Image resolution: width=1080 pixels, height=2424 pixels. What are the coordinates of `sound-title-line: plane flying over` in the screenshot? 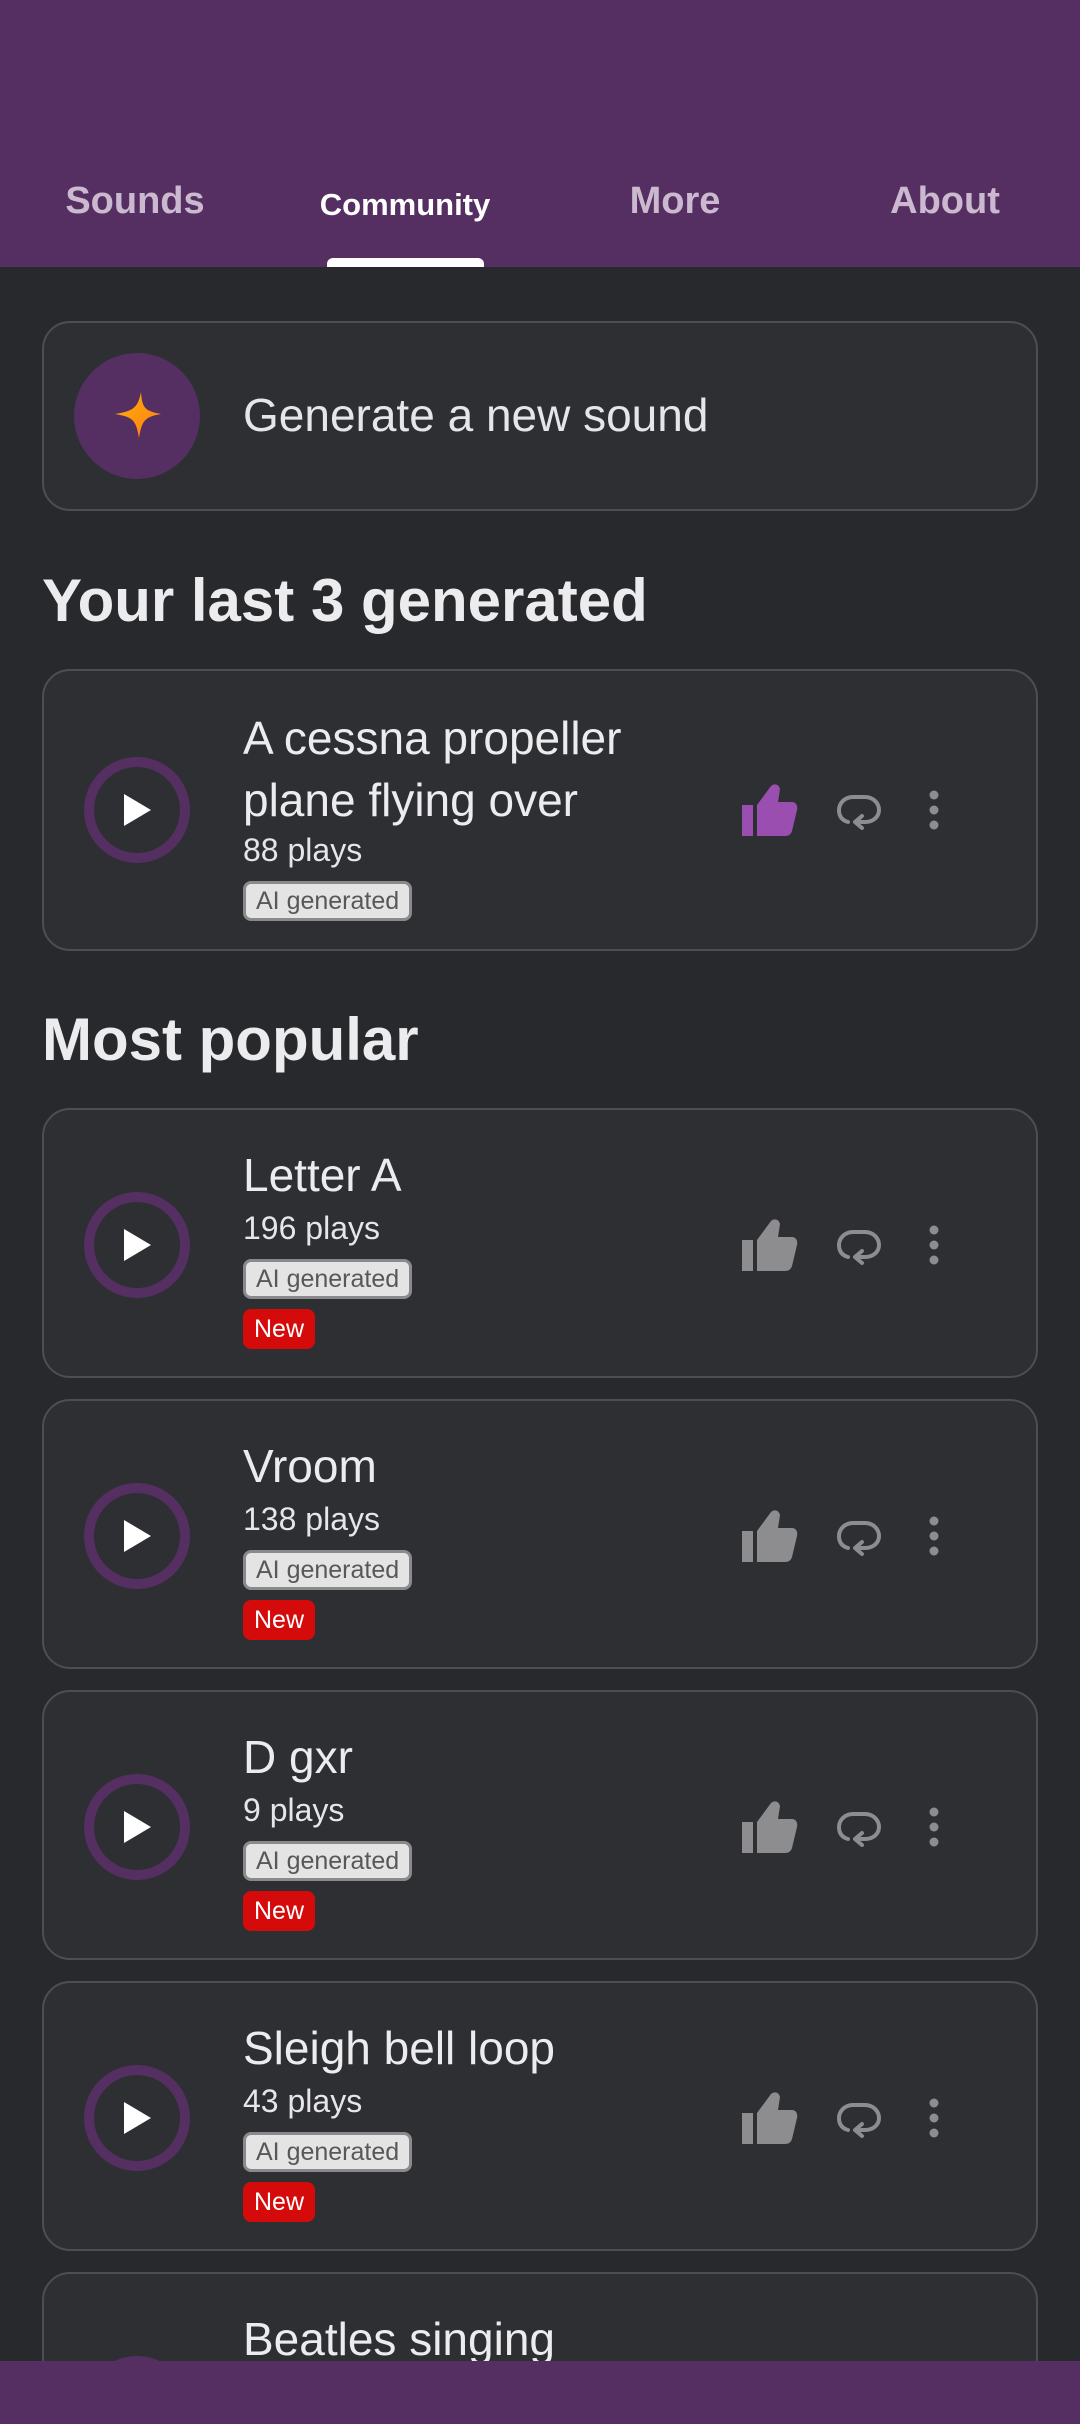 It's located at (410, 800).